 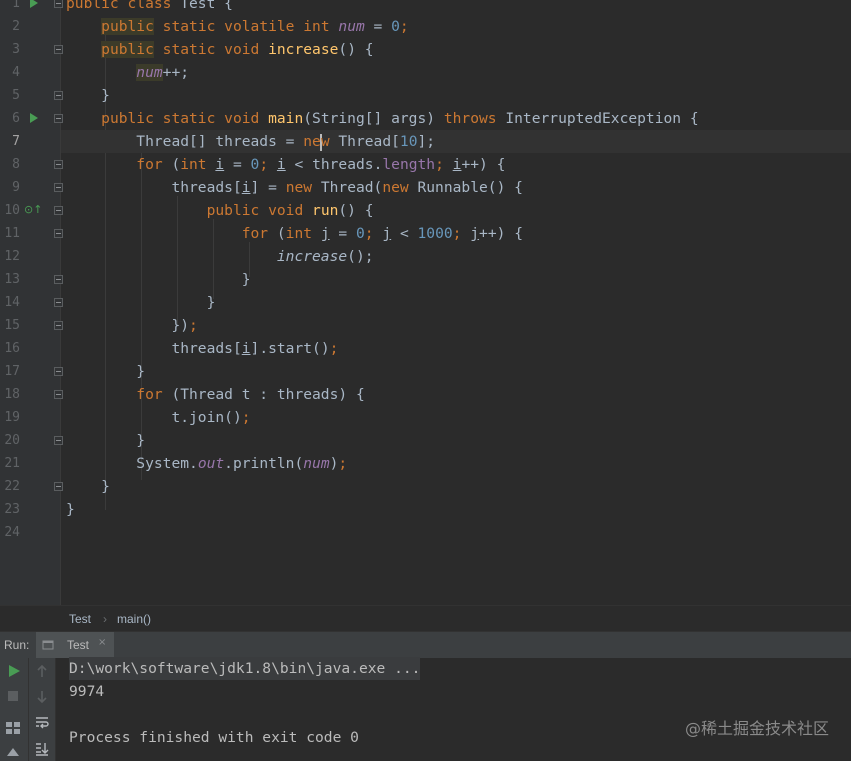 What do you see at coordinates (425, 509) in the screenshot?
I see `code-line: 23 }` at bounding box center [425, 509].